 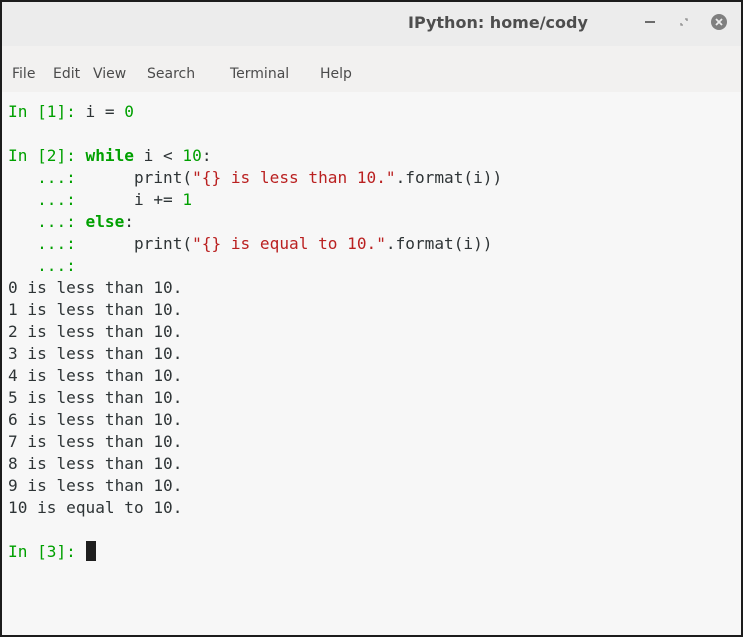 What do you see at coordinates (71, 111) in the screenshot?
I see `input-line-1: In [1]: i = 0` at bounding box center [71, 111].